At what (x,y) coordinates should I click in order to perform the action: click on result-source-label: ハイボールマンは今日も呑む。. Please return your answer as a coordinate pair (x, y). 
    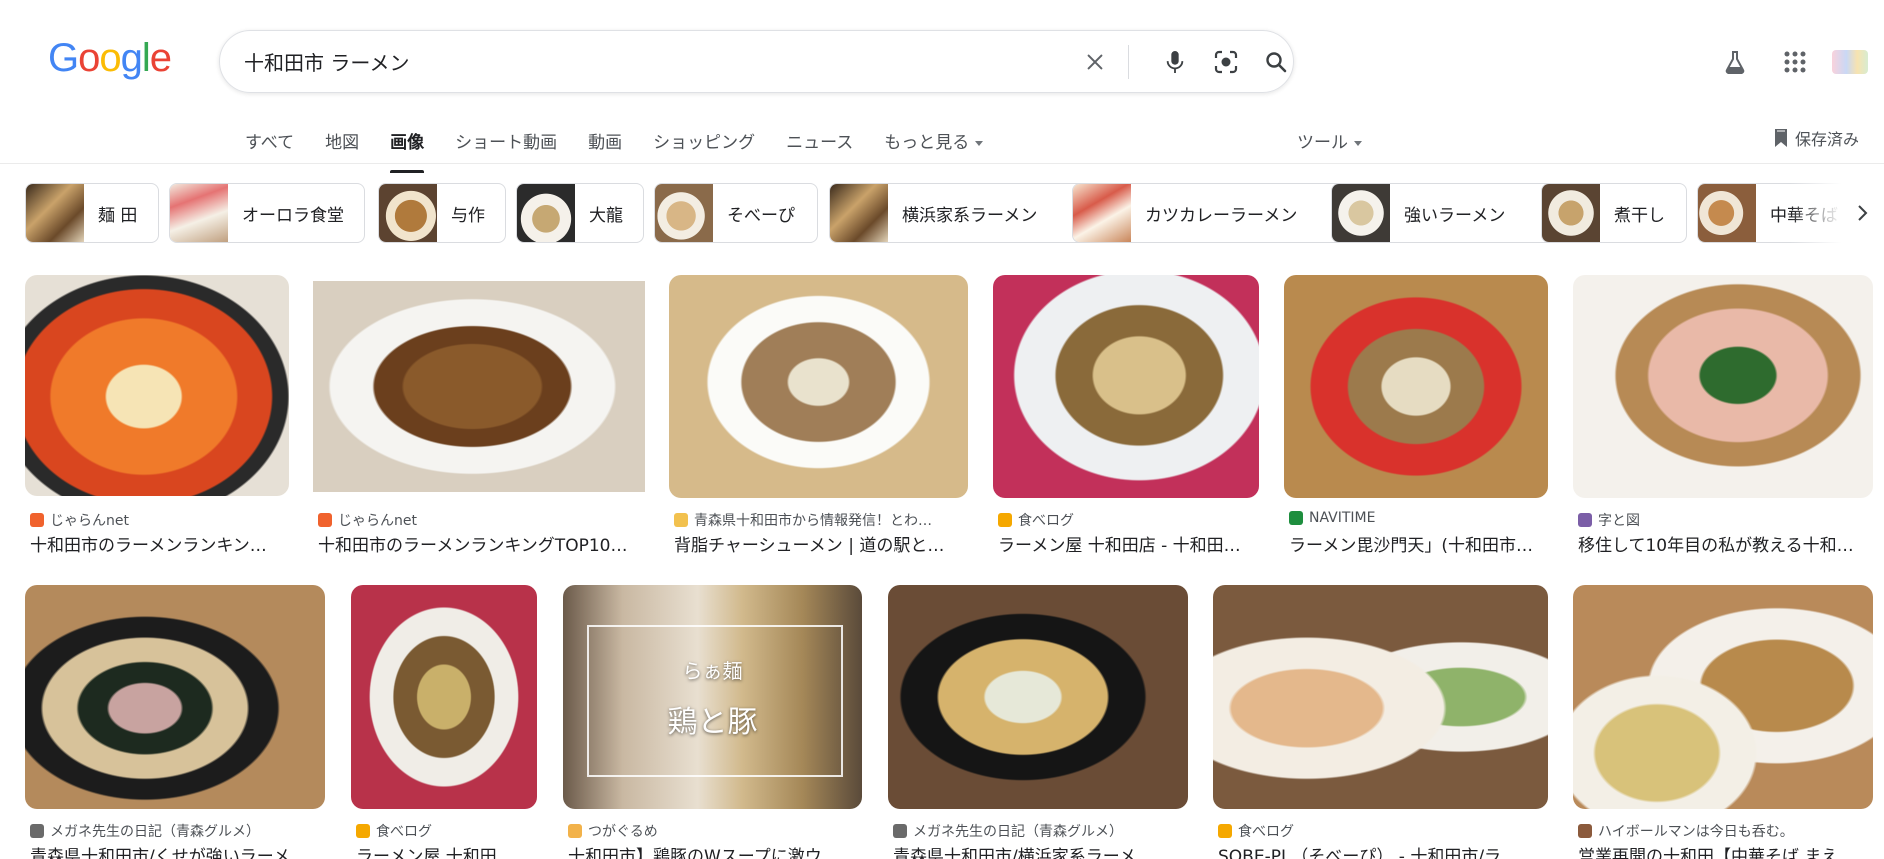
    Looking at the image, I should click on (1696, 832).